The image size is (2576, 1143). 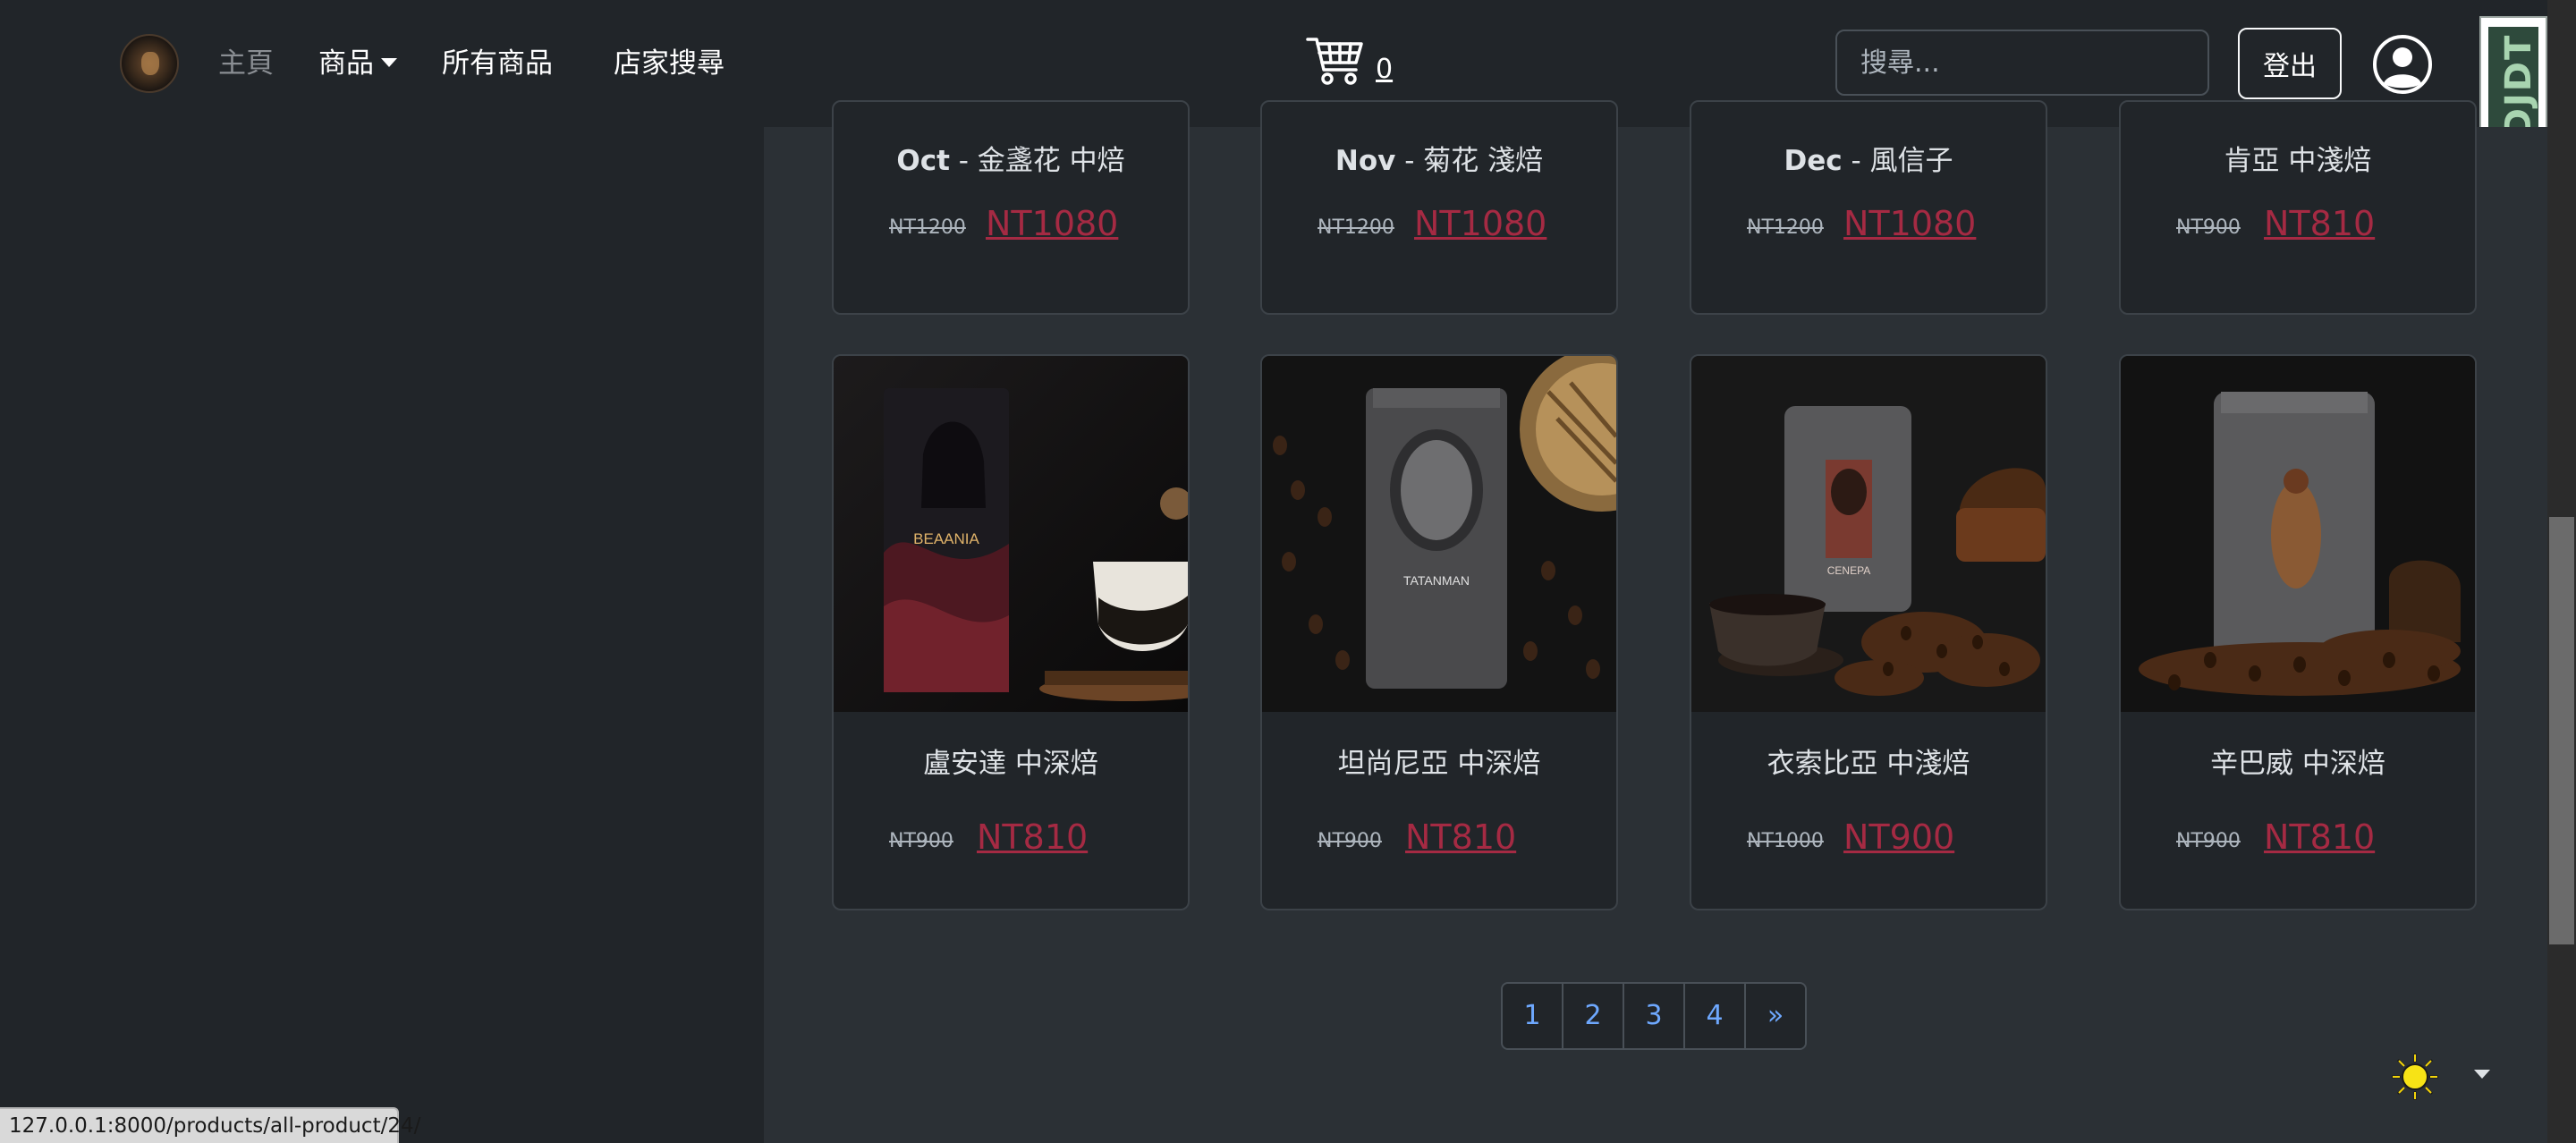 What do you see at coordinates (1439, 534) in the screenshot?
I see `coffee-bag-tanzania-image: TATANMAN` at bounding box center [1439, 534].